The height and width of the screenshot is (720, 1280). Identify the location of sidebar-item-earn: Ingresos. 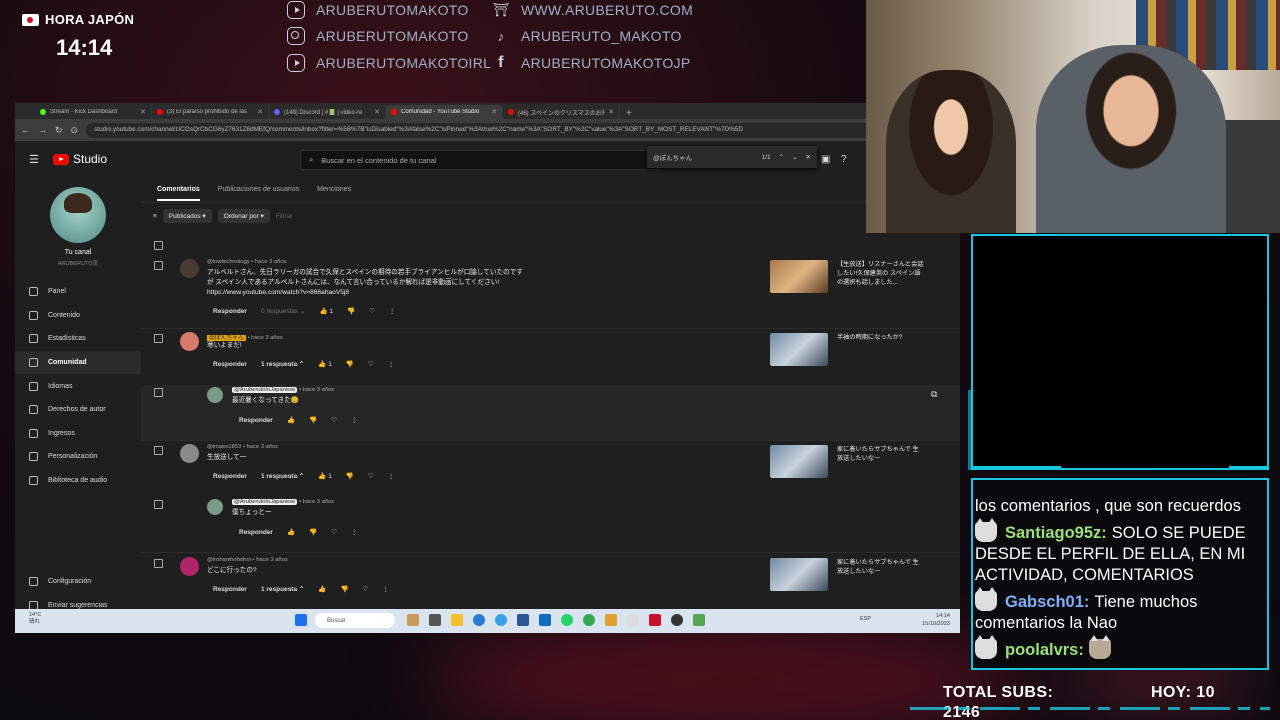
(78, 434).